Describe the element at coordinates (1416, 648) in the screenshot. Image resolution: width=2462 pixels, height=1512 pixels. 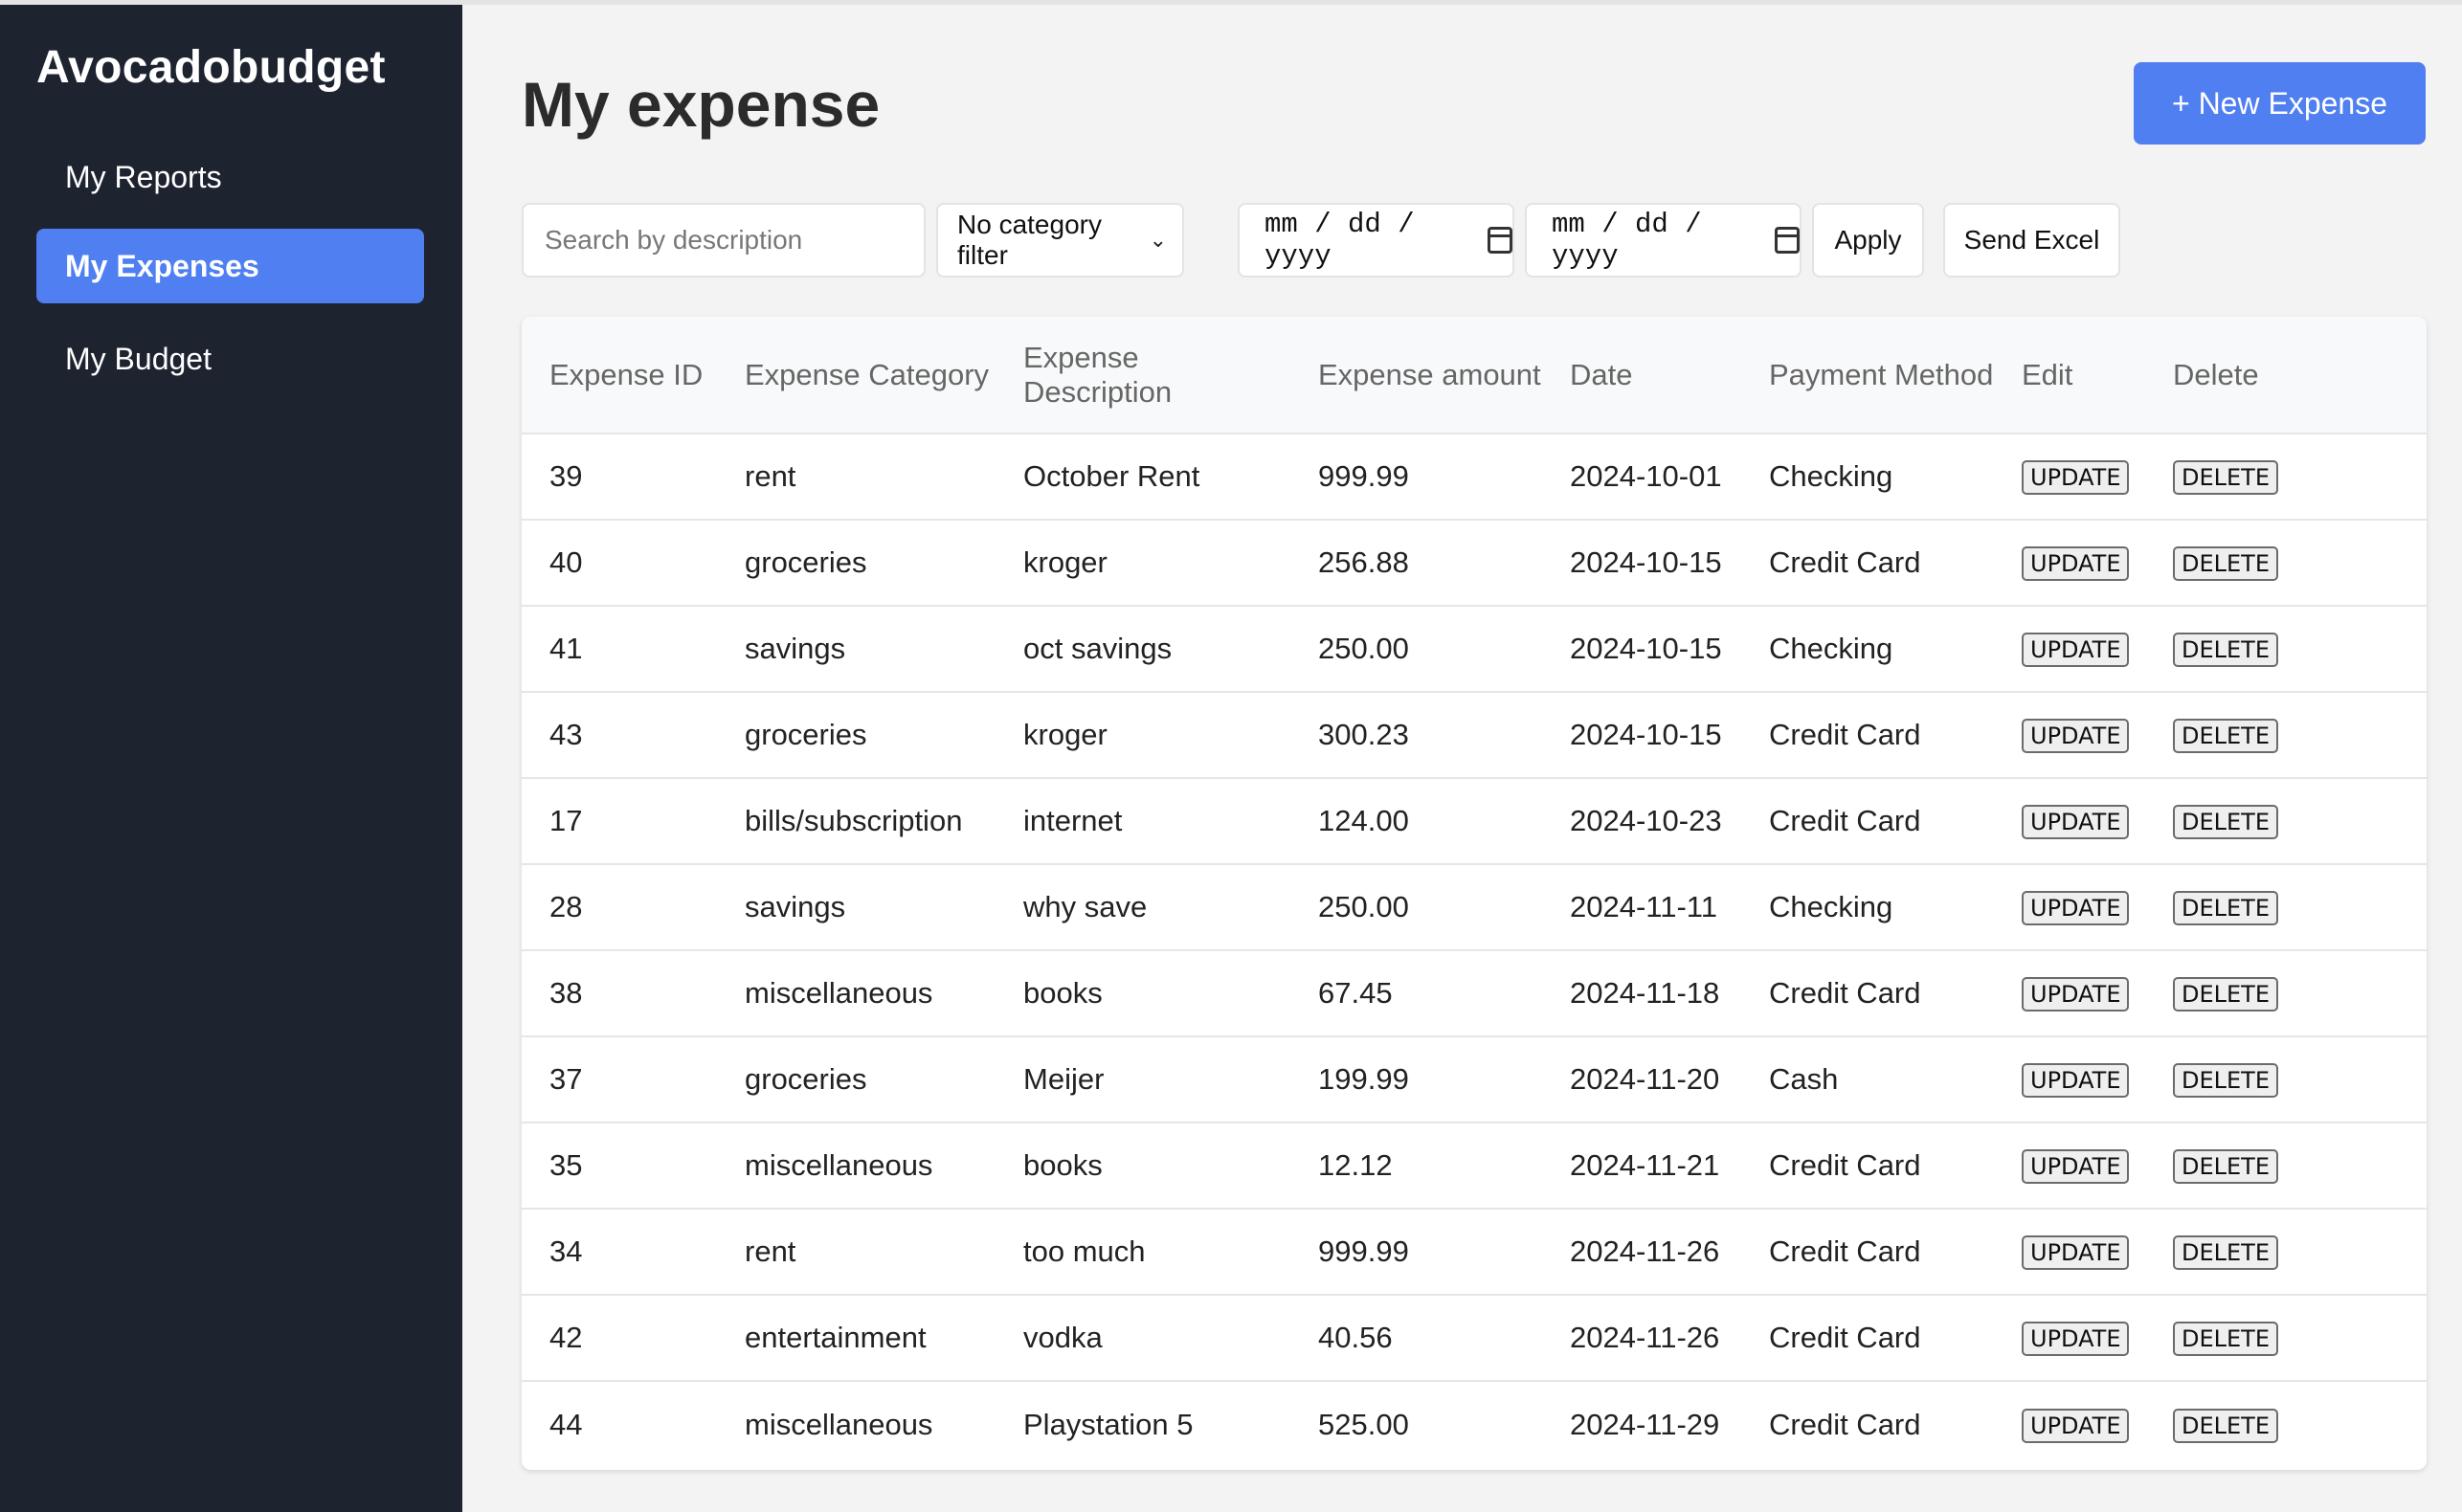
I see `cell-amount: 250.00` at that location.